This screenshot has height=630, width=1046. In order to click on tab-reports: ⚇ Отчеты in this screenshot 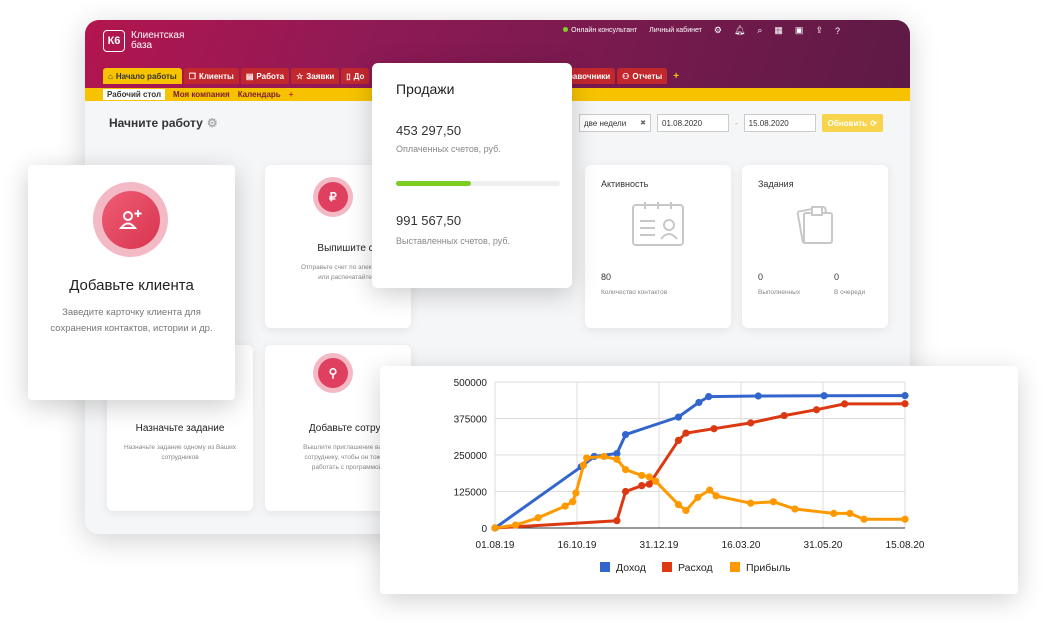, I will do `click(642, 76)`.